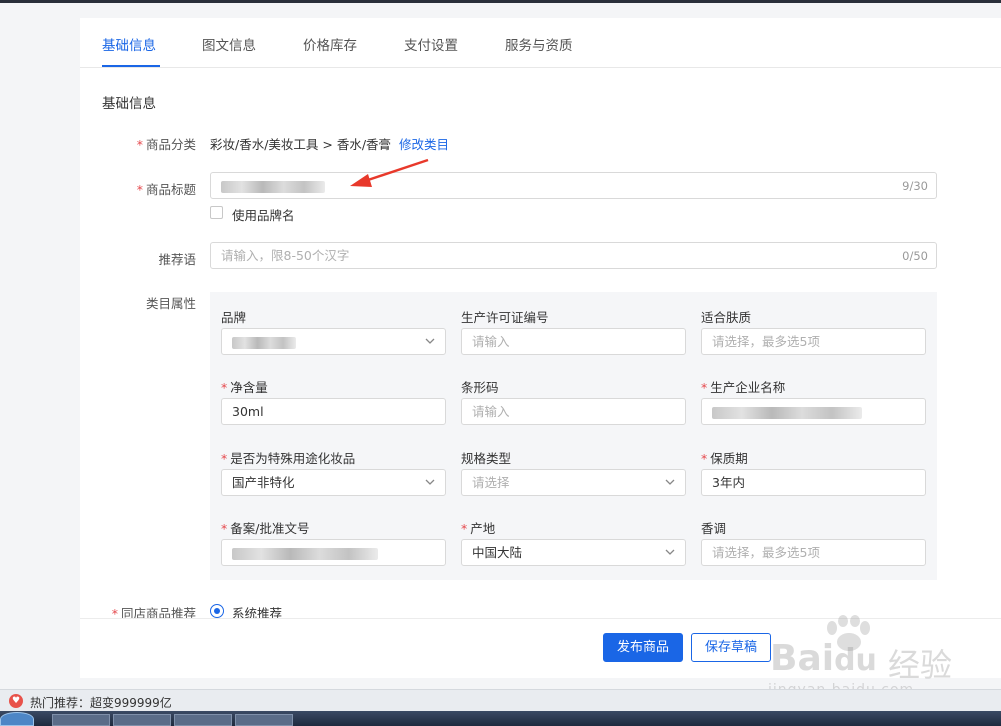 The image size is (1001, 726). I want to click on publish-button: 发布商品, so click(643, 647).